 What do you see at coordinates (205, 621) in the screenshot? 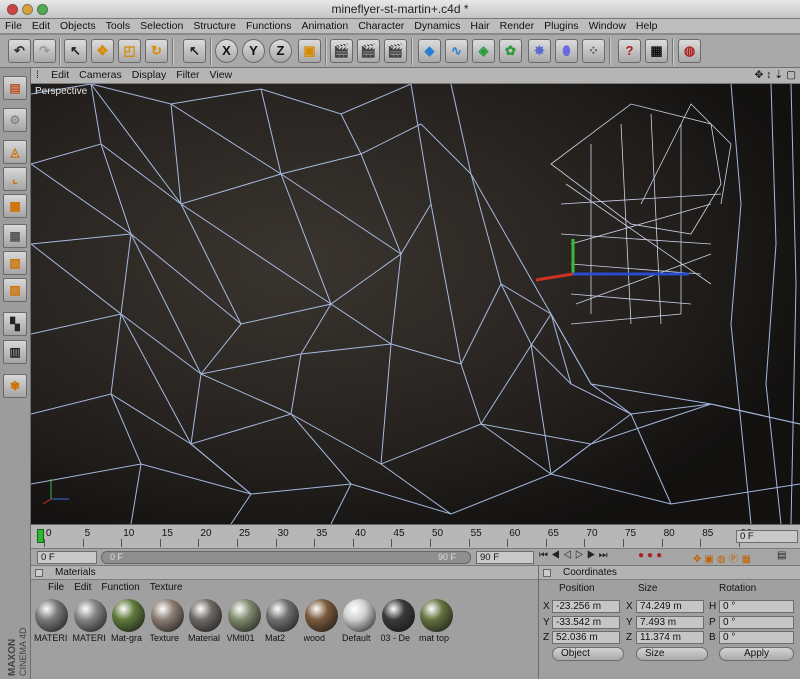
I see `material-swatch: Material` at bounding box center [205, 621].